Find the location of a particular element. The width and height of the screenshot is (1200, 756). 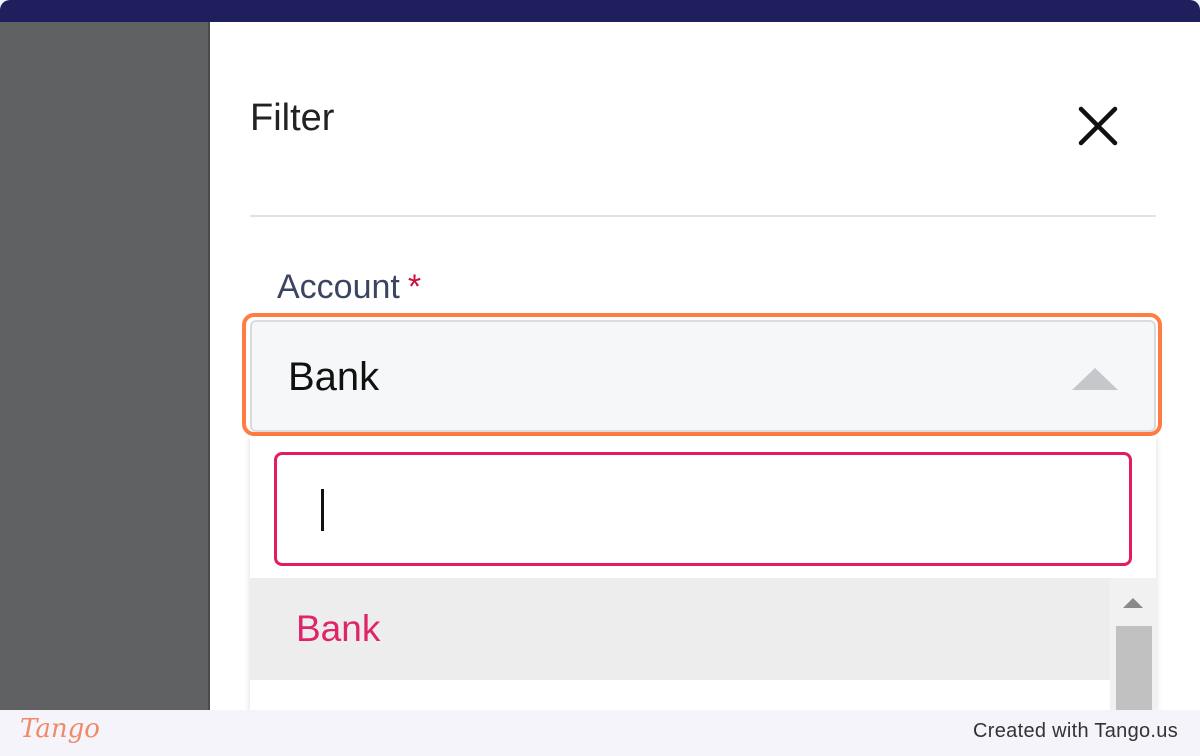

required-marker: * is located at coordinates (414, 287).